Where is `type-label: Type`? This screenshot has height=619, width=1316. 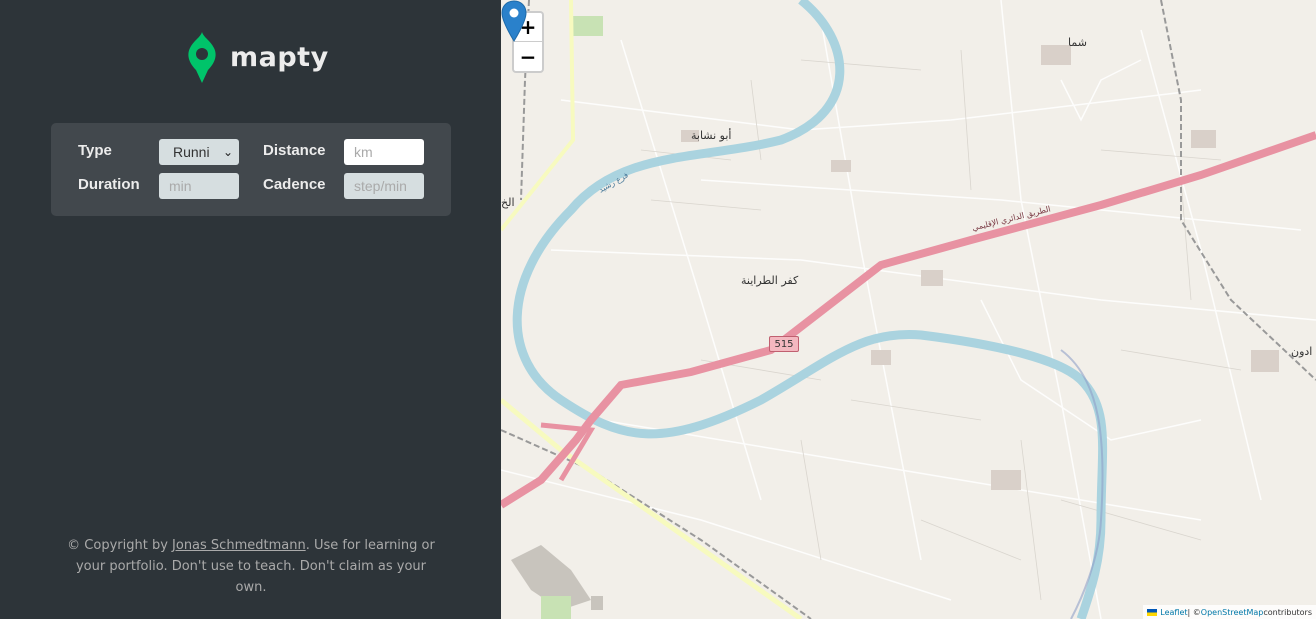
type-label: Type is located at coordinates (95, 150).